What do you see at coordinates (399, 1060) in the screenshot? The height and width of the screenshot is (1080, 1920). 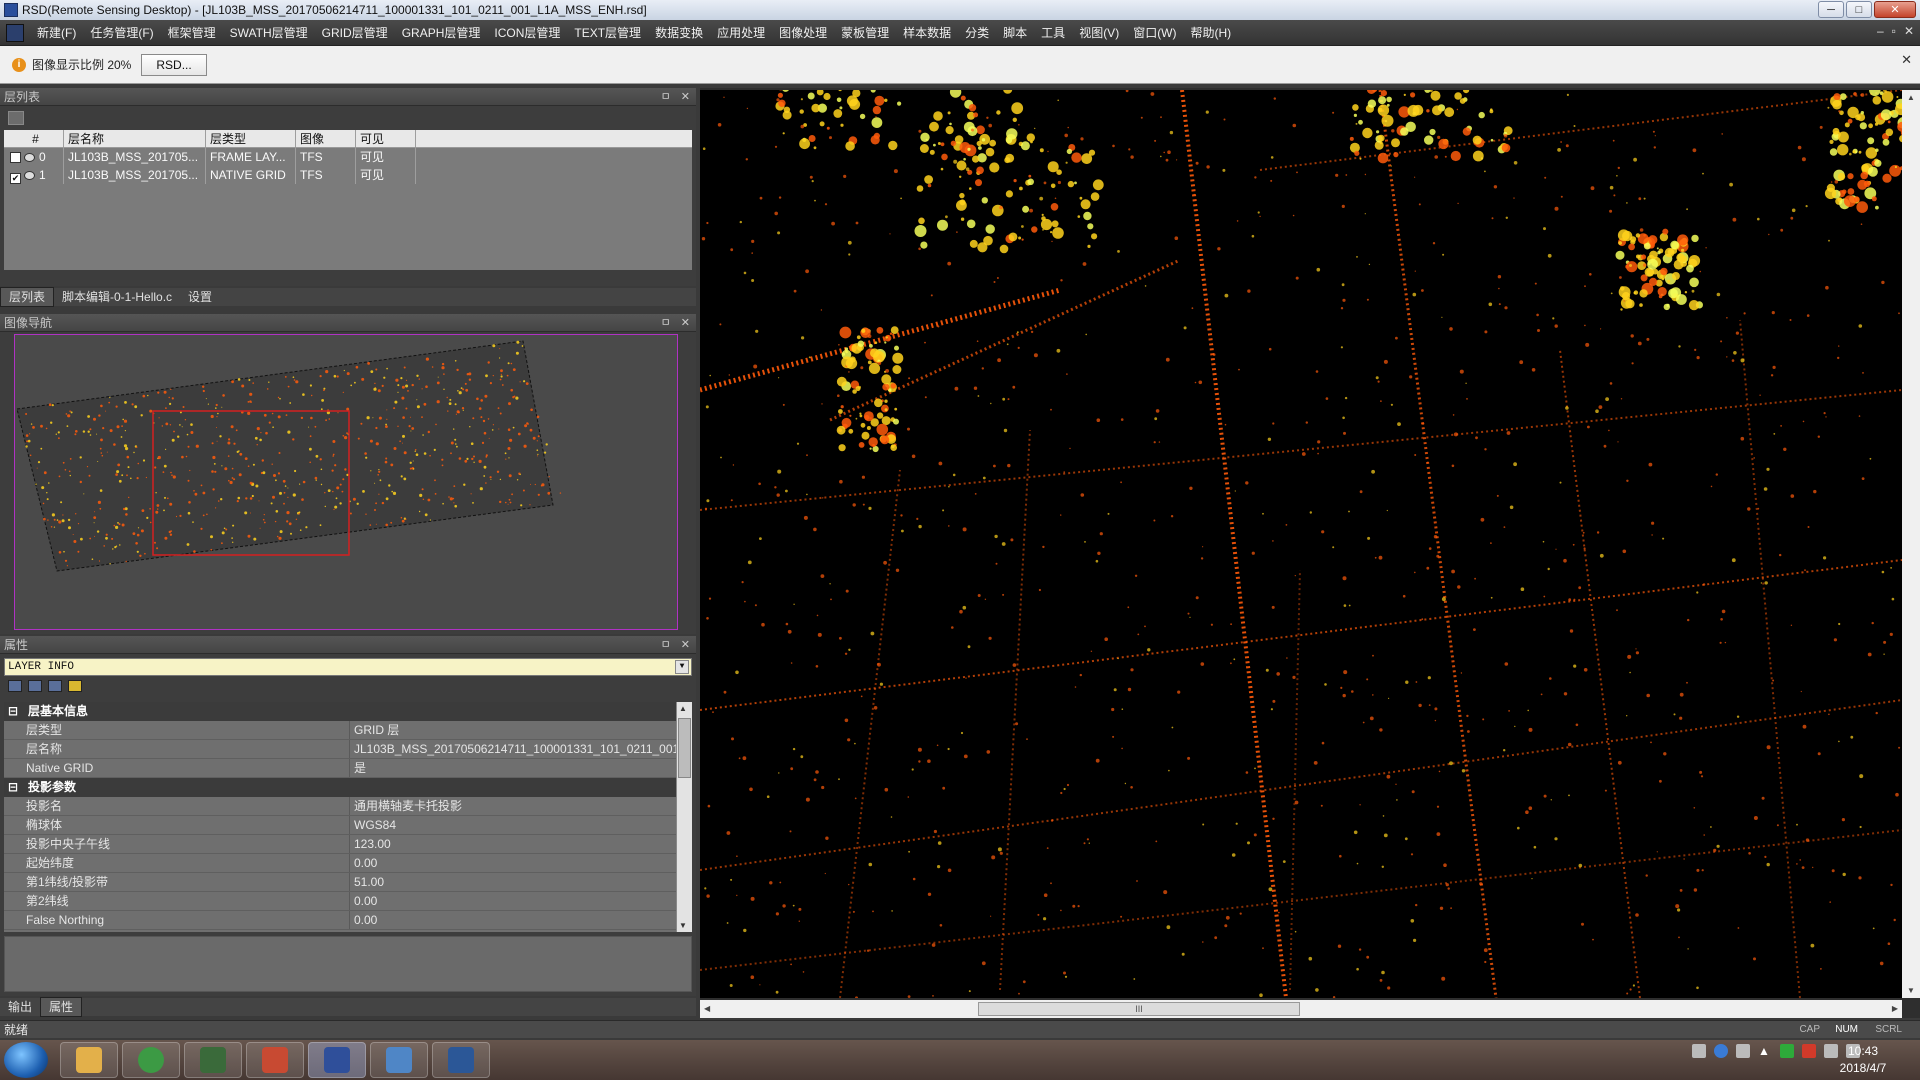 I see `taskbar-paint` at bounding box center [399, 1060].